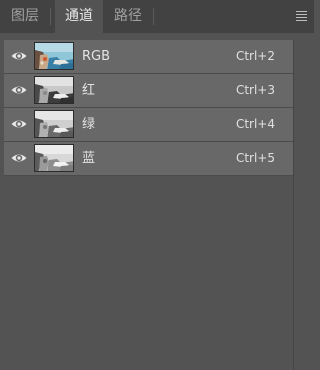 This screenshot has width=320, height=370. I want to click on channel-shortcut: Ctrl+3, so click(255, 90).